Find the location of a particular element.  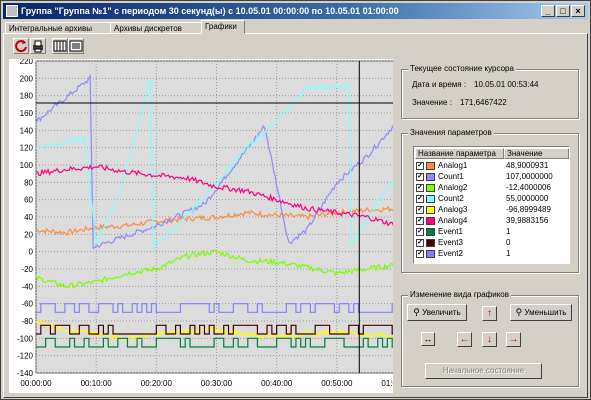

x-tick-label: 01:00:00 is located at coordinates (387, 383).